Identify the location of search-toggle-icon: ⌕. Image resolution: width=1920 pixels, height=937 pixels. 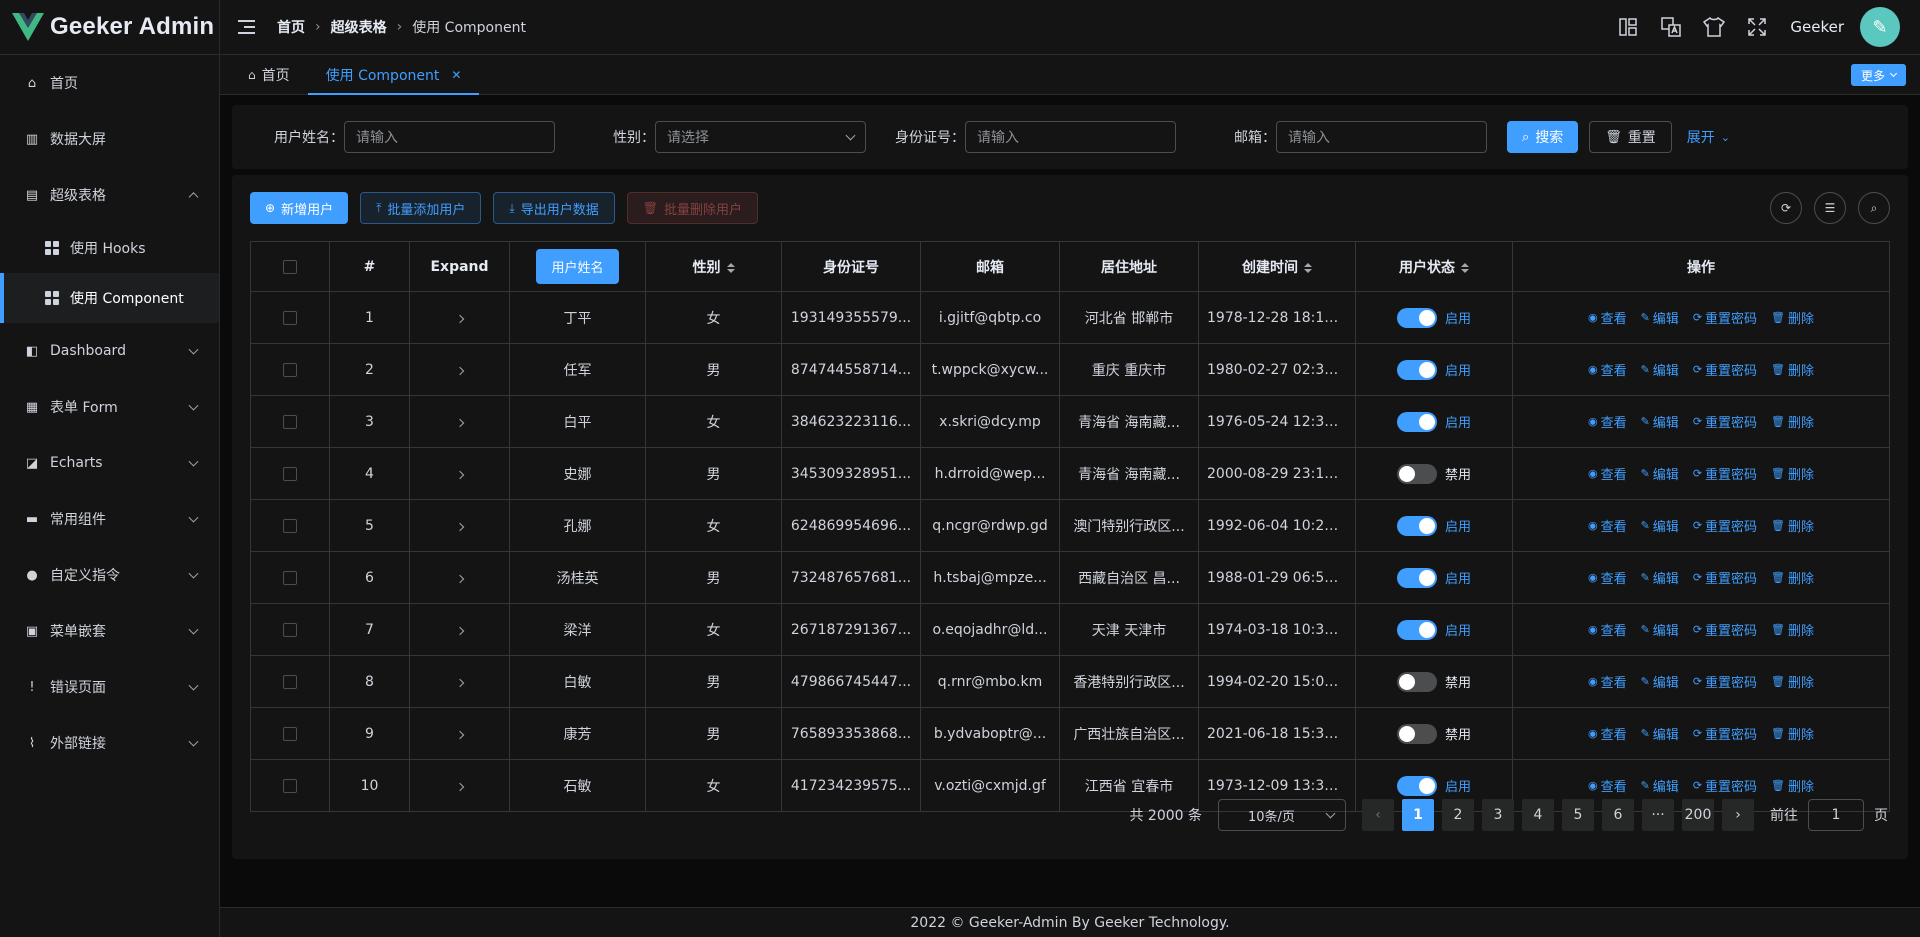
(1874, 208).